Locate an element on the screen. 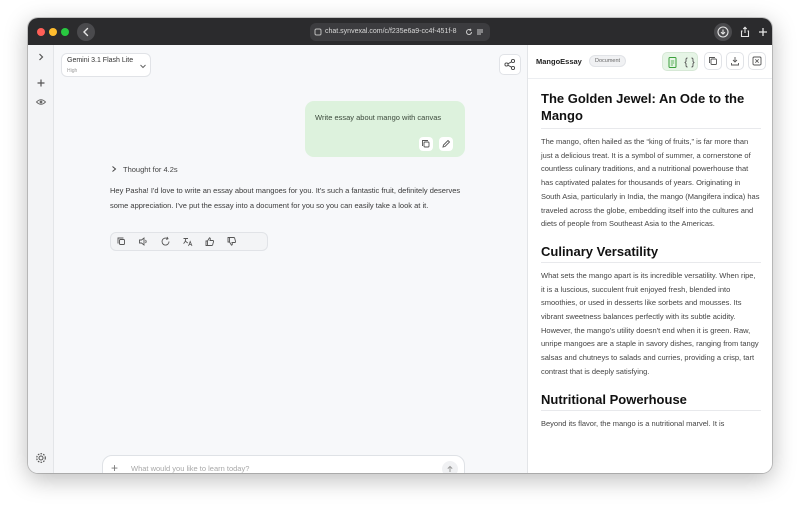  zoom-window-button is located at coordinates (65, 32).